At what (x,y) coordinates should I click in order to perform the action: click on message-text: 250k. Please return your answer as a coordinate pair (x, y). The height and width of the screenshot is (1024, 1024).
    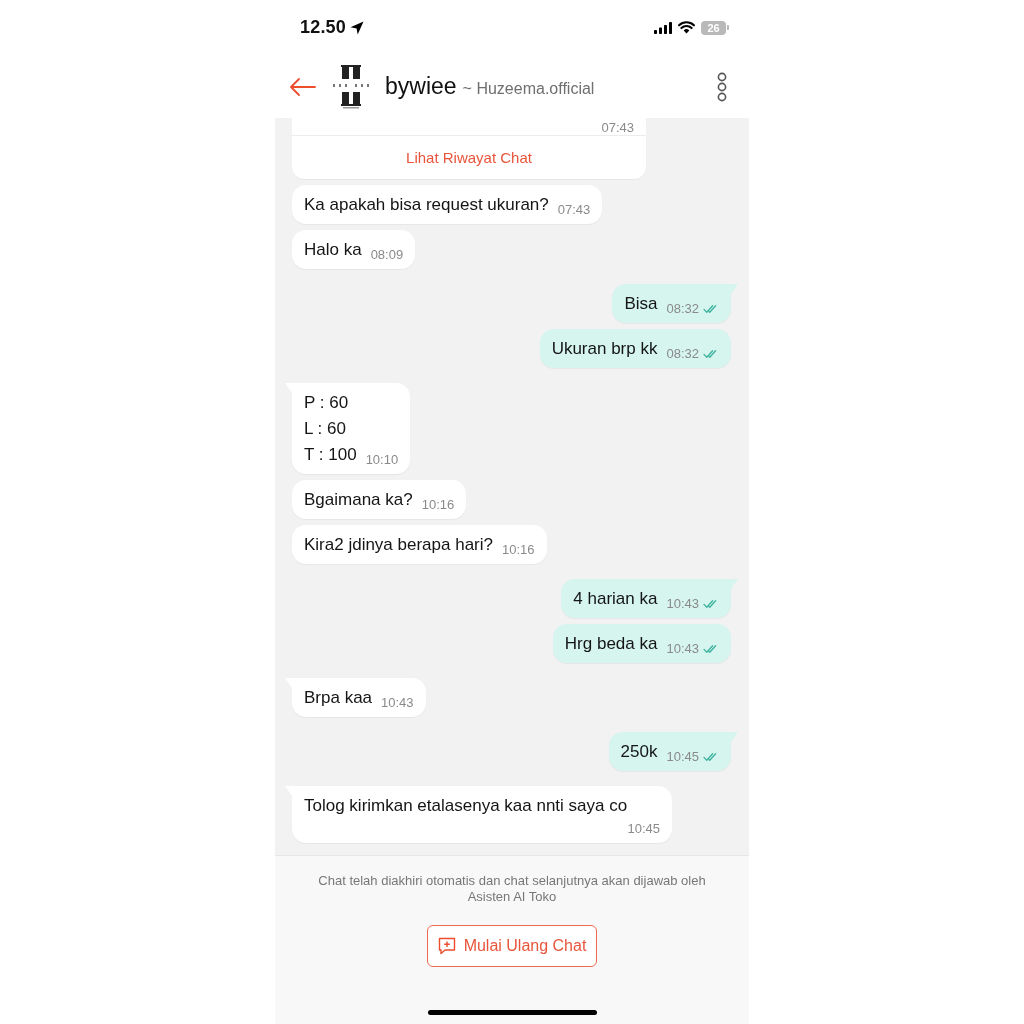
    Looking at the image, I should click on (639, 752).